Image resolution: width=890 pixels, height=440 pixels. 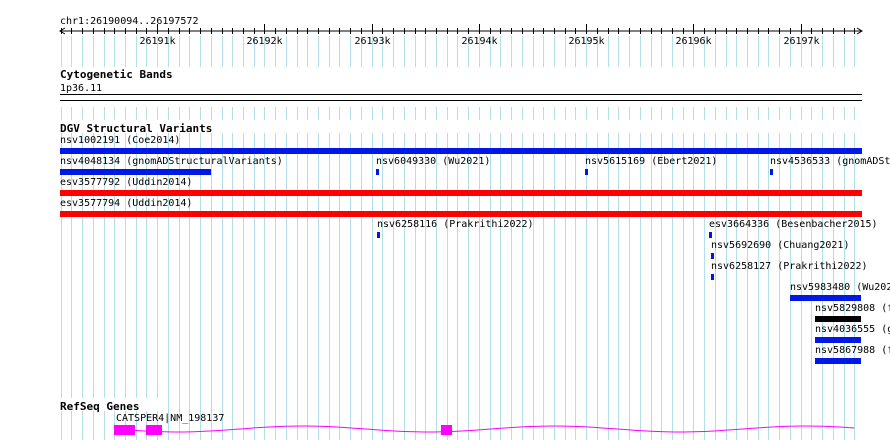 I want to click on gene-label: CATSPER4|NM_198137, so click(x=170, y=418).